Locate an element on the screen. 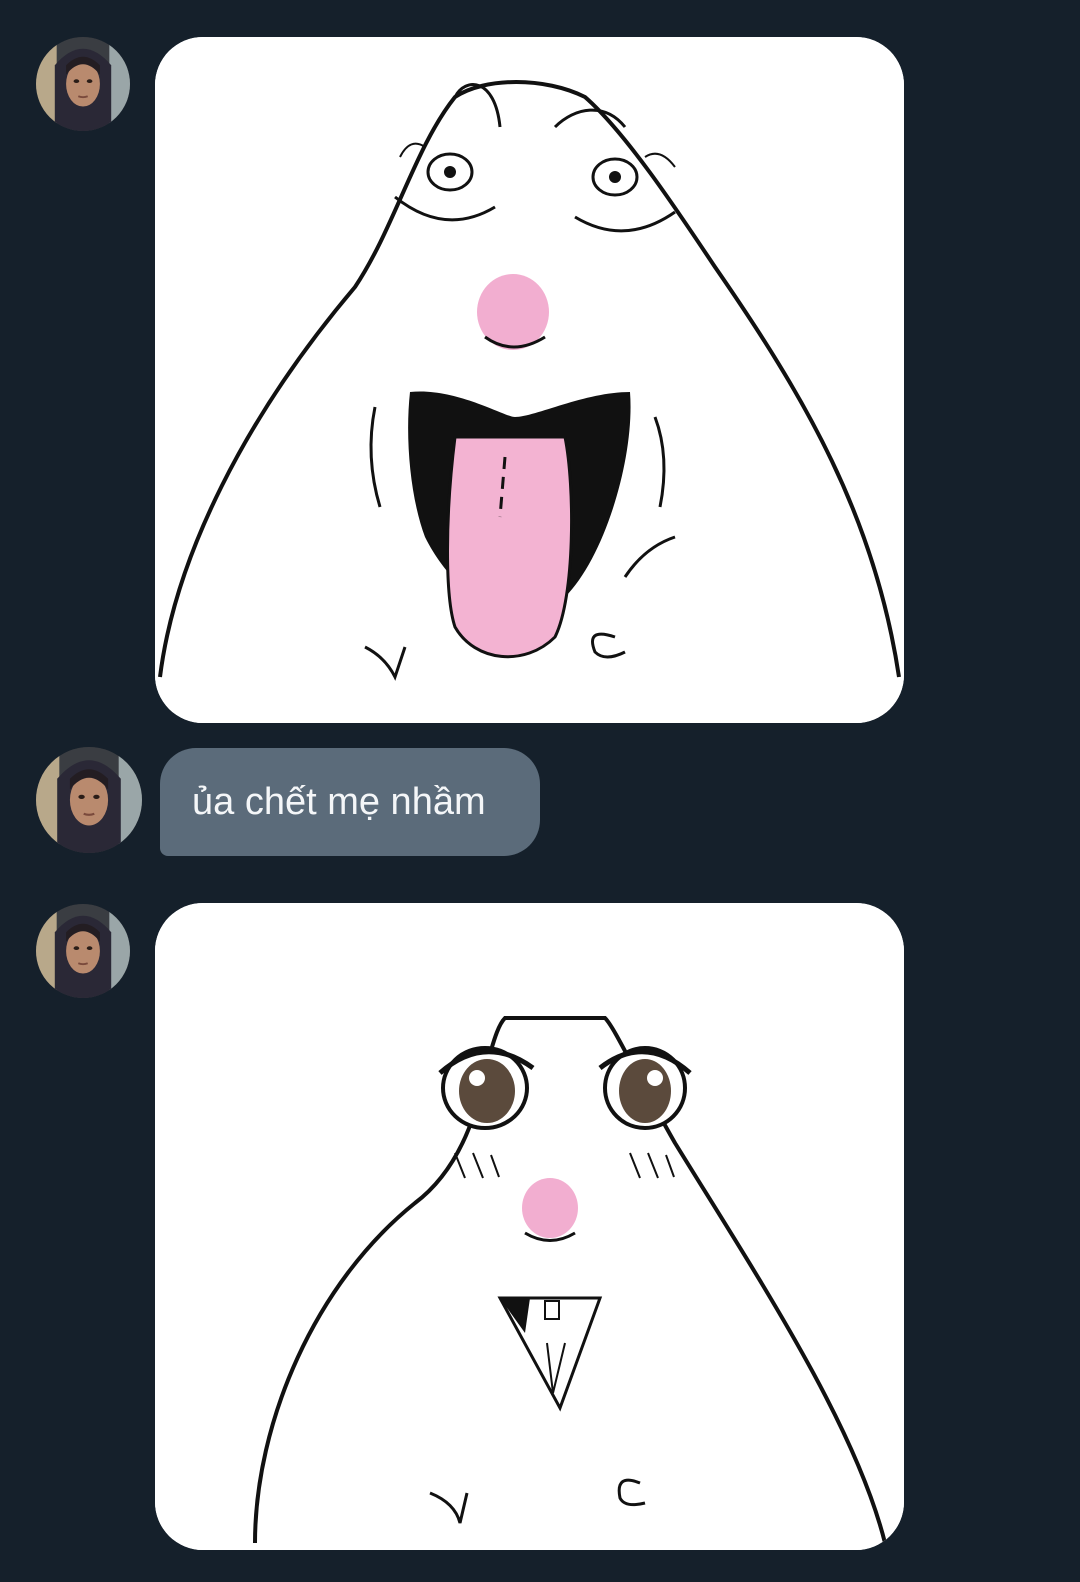 This screenshot has height=1582, width=1080. message-row: ủa chết mẹ nhầm is located at coordinates (540, 805).